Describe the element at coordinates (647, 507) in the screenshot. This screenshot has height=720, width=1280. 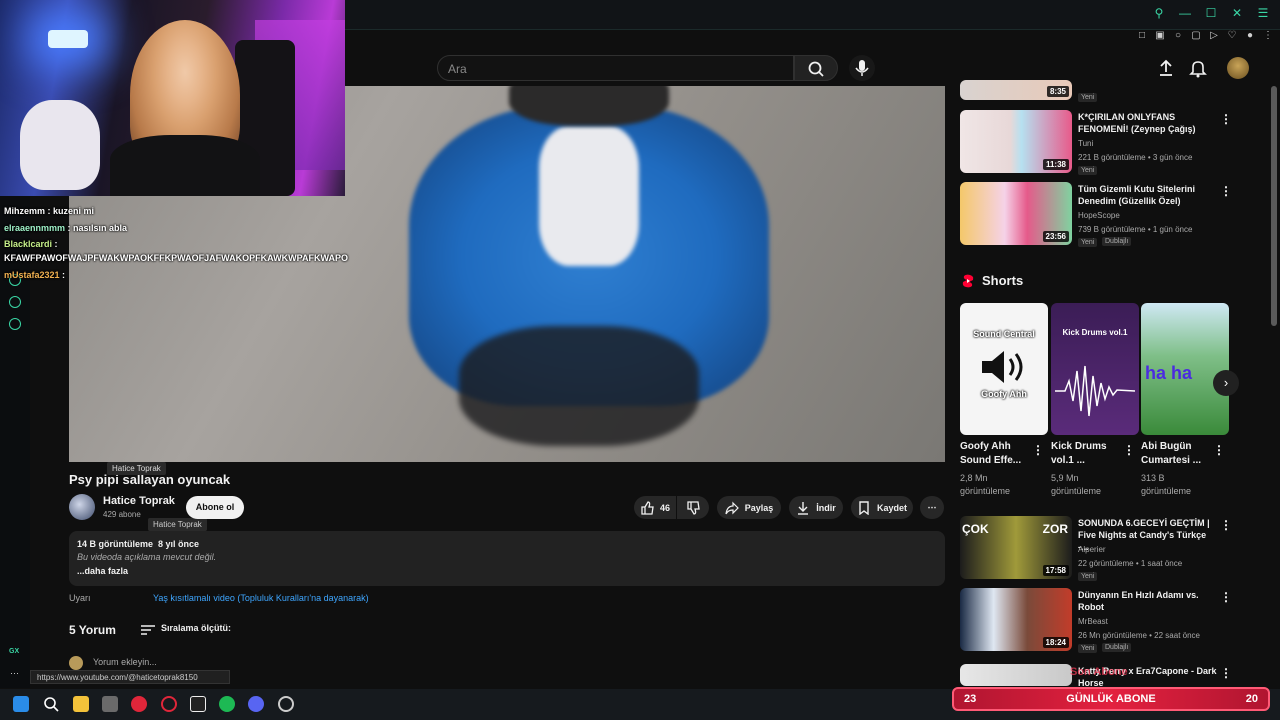
I see `thumbs-up-icon` at that location.